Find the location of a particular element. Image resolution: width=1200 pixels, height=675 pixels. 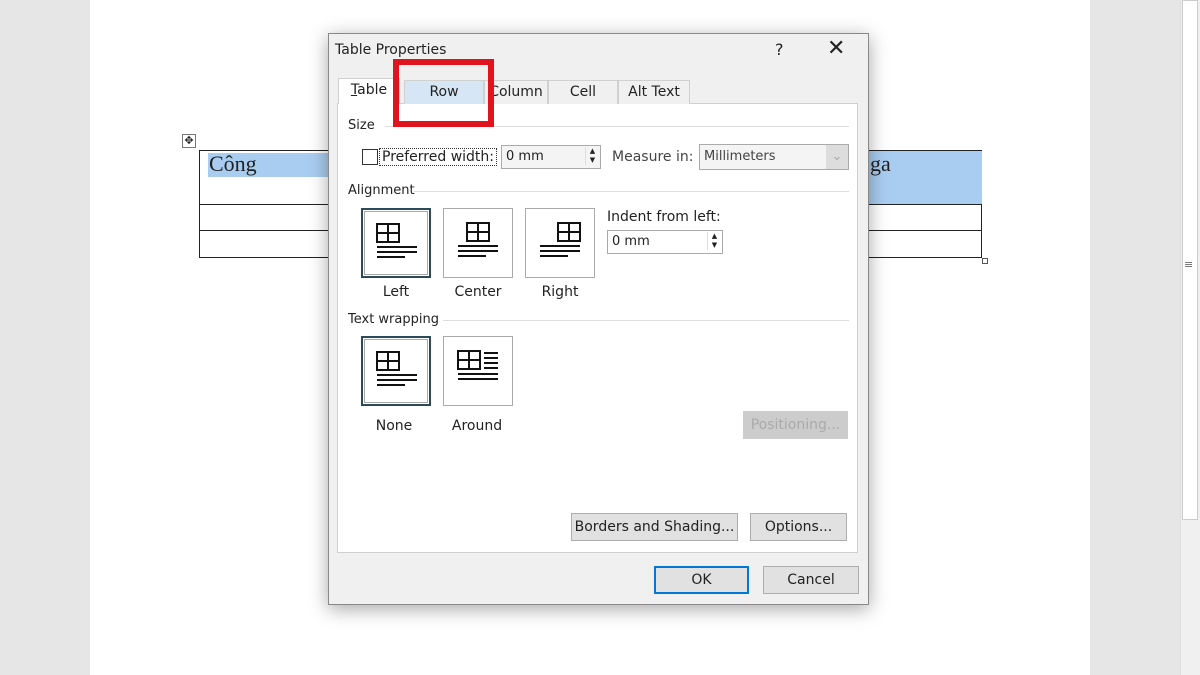

measure-in-label: Measure in: is located at coordinates (653, 157).